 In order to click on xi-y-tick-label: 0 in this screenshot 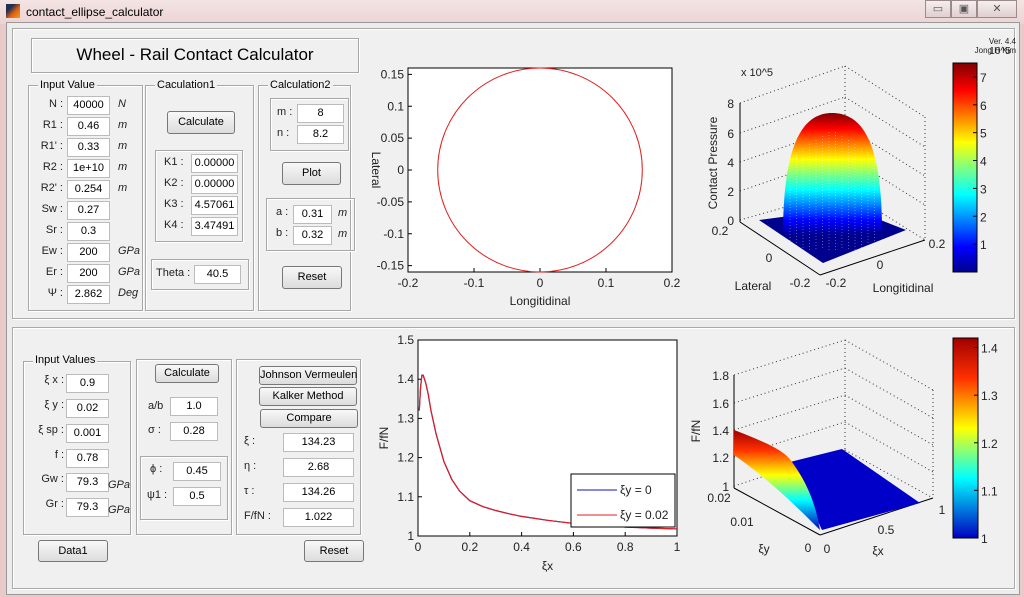, I will do `click(808, 548)`.